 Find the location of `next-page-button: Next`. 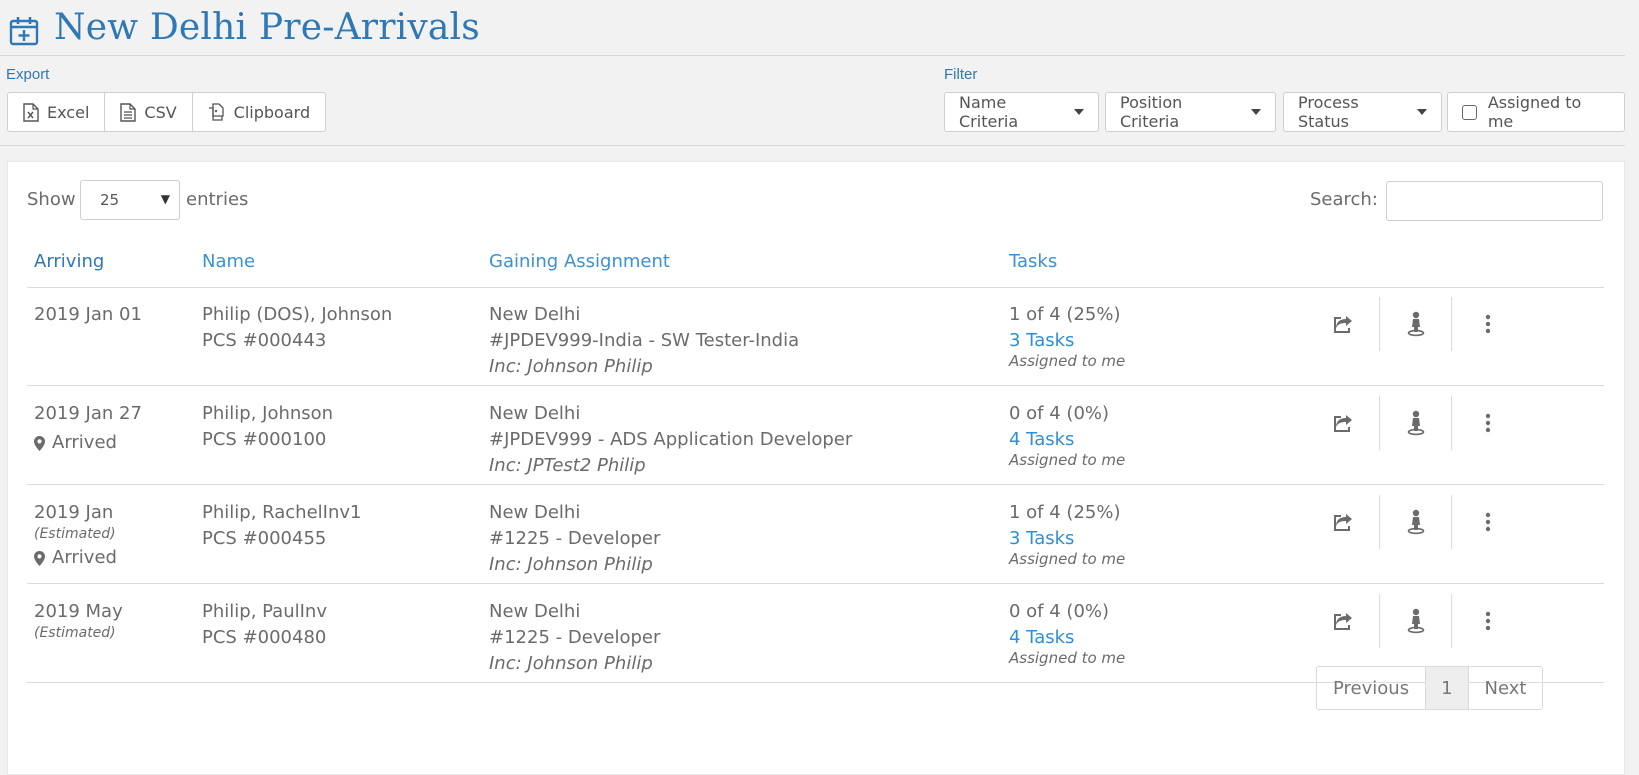

next-page-button: Next is located at coordinates (1506, 688).